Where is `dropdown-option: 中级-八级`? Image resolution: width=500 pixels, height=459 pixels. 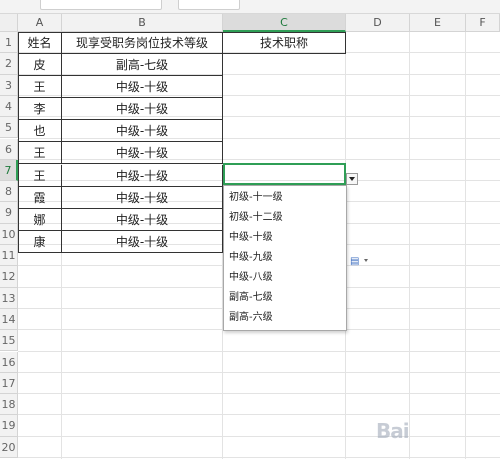
dropdown-option: 中级-八级 is located at coordinates (285, 278).